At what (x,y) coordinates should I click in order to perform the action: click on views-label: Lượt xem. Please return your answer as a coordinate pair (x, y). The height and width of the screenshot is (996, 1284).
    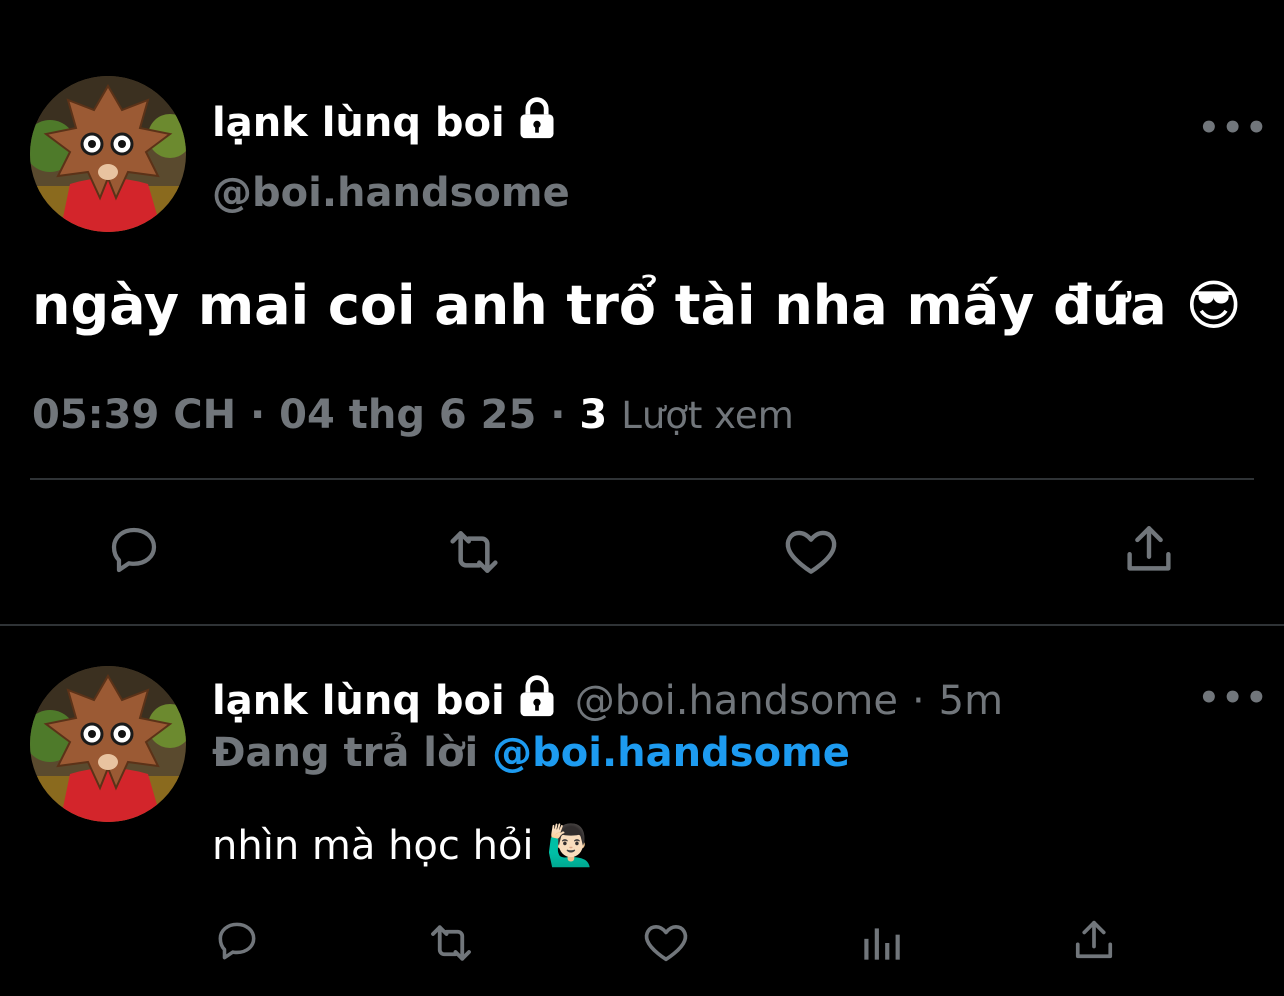
    Looking at the image, I should click on (707, 415).